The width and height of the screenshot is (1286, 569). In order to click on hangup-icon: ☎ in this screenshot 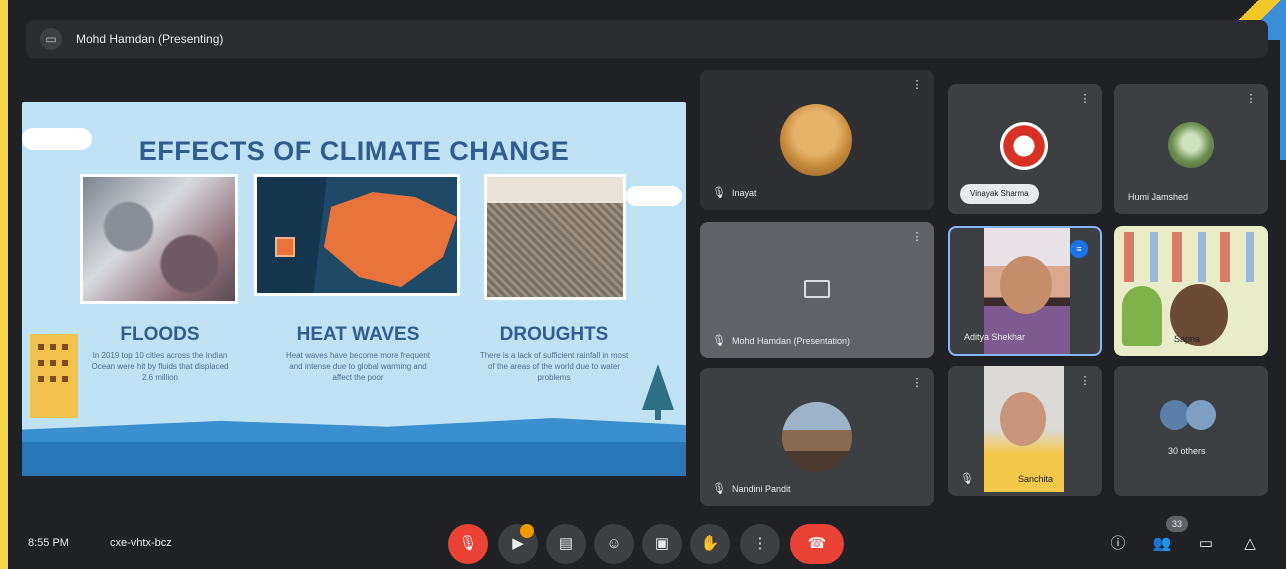, I will do `click(817, 543)`.